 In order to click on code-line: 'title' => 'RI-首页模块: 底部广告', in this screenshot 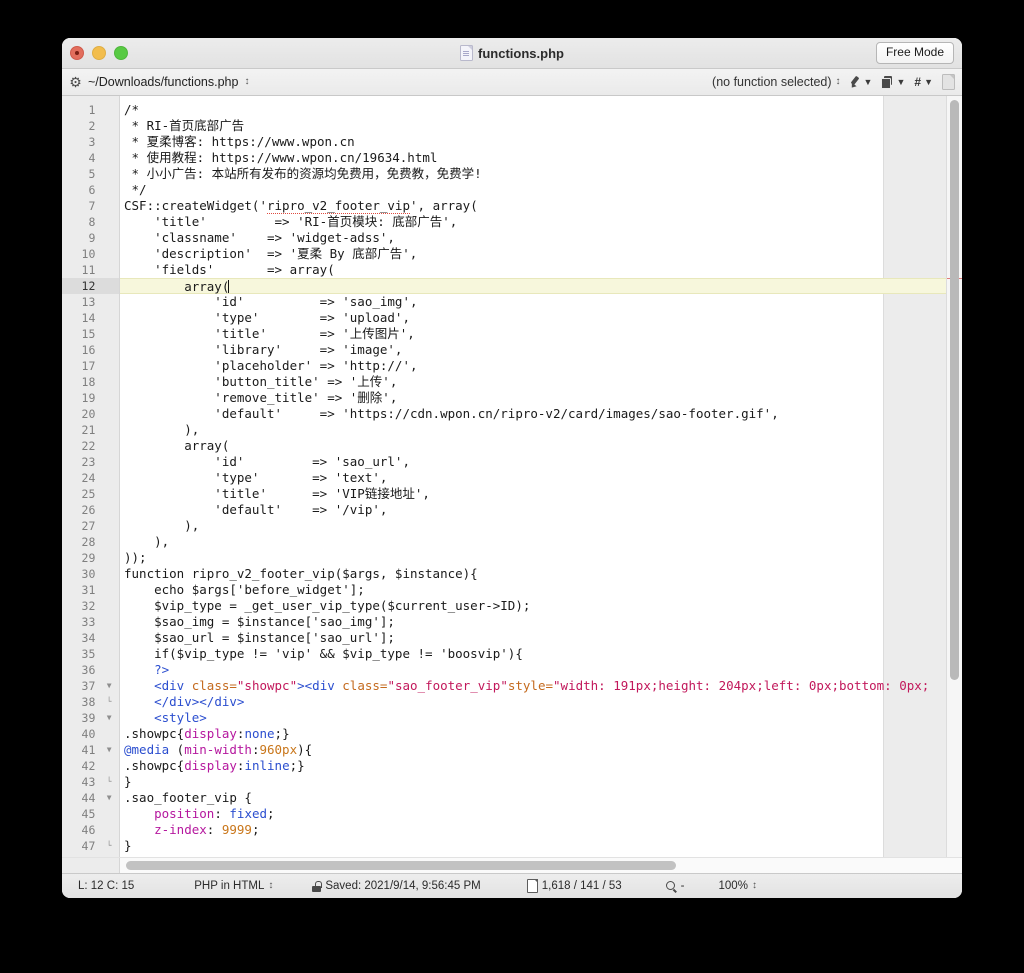, I will do `click(543, 222)`.